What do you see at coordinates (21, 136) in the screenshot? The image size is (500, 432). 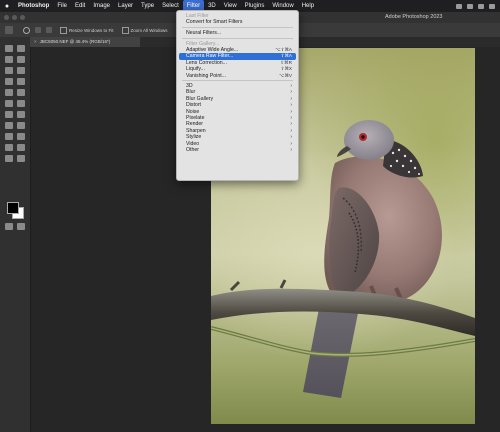 I see `path-selection-tool-icon` at bounding box center [21, 136].